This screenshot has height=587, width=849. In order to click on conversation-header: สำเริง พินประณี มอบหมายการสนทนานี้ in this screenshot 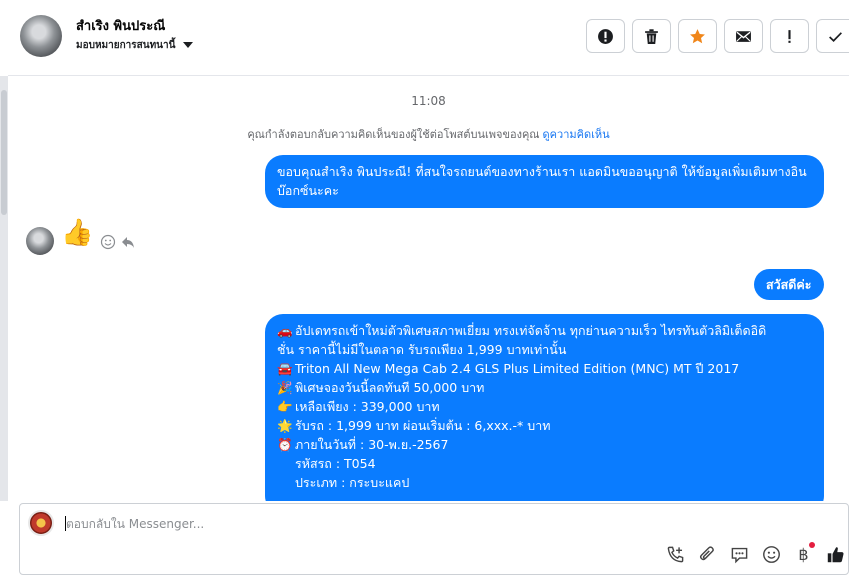, I will do `click(428, 38)`.